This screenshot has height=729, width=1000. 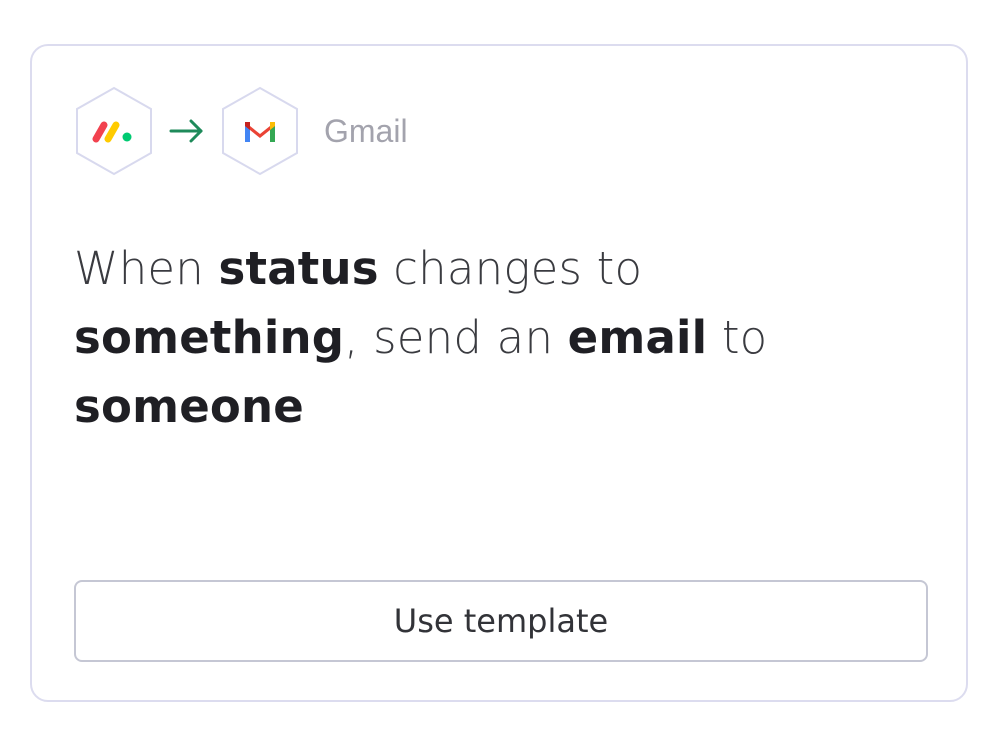 I want to click on gmail-icon, so click(x=260, y=131).